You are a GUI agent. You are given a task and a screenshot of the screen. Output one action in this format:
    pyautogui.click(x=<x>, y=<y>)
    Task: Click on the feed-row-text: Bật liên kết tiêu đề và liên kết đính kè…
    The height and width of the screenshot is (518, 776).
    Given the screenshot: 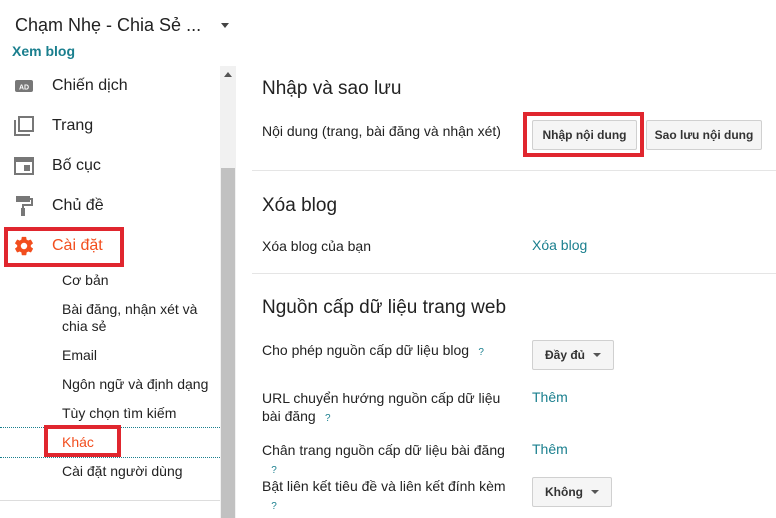 What is the action you would take?
    pyautogui.click(x=384, y=486)
    